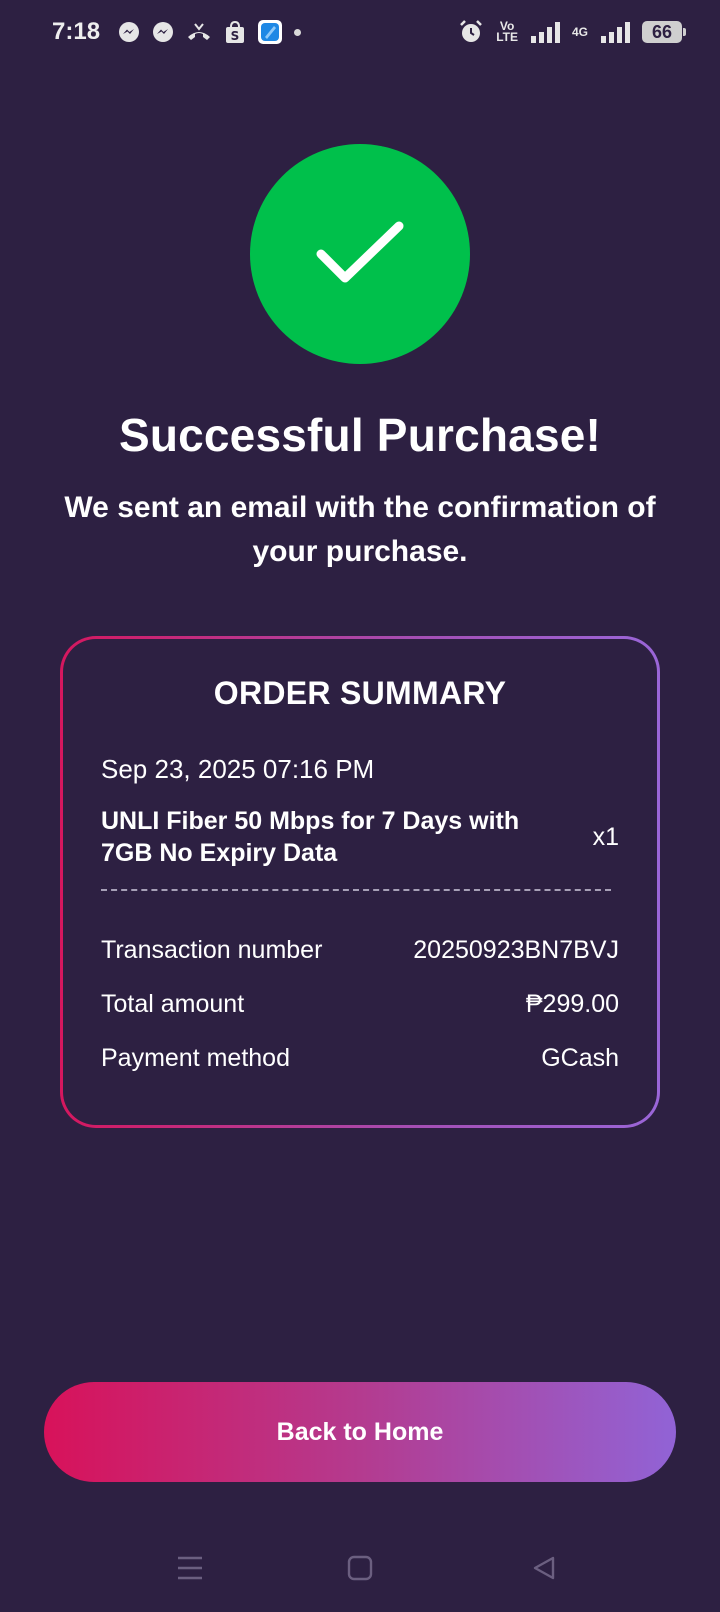 The width and height of the screenshot is (720, 1612). I want to click on svg-text: S, so click(235, 36).